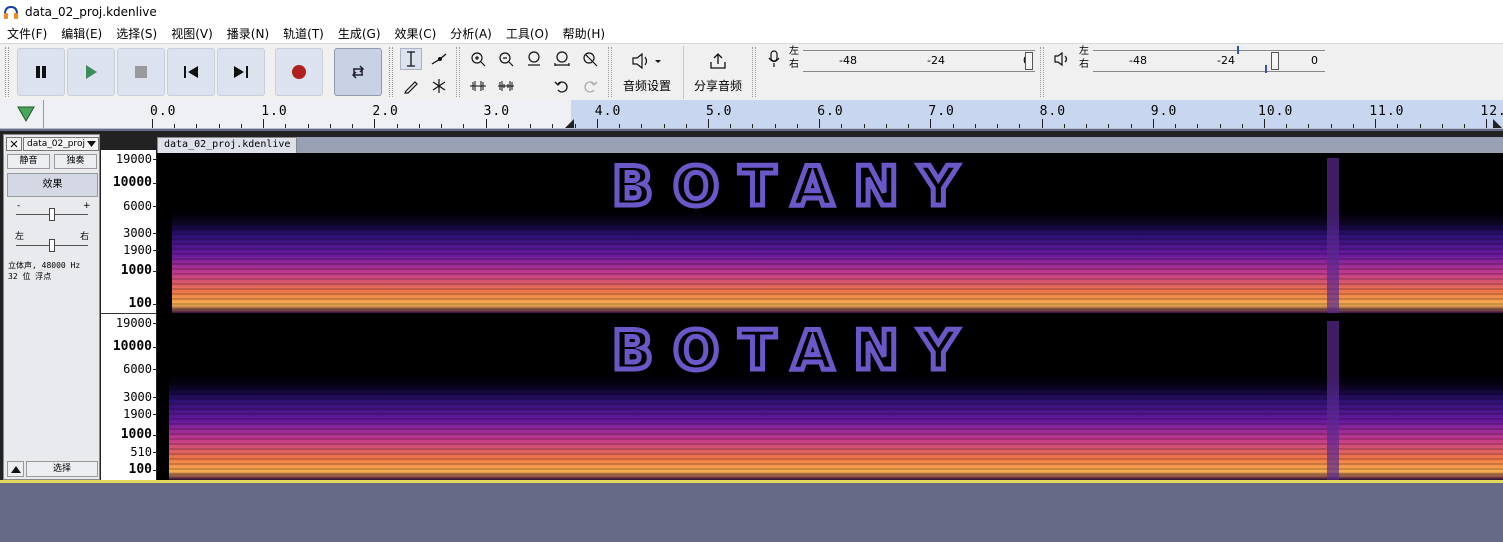 This screenshot has height=542, width=1503. I want to click on loop-button, so click(358, 72).